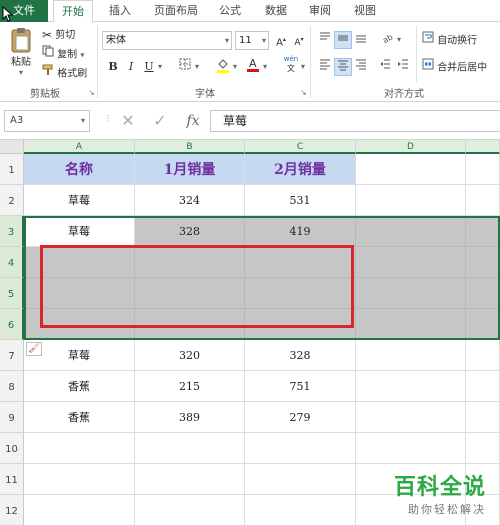  I want to click on align-bottom-icon, so click(361, 40).